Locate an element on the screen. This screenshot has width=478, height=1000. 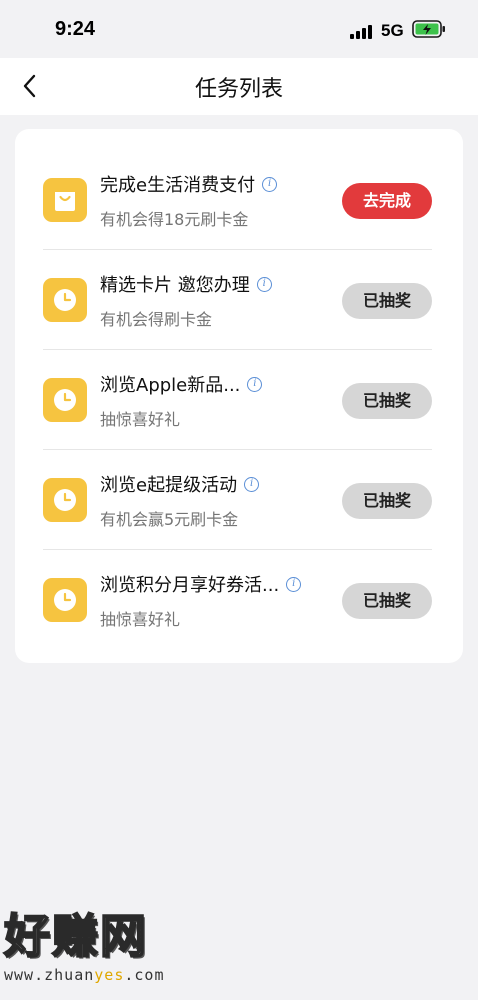
task-row: 完成e生活消费支付 i 有机会得18元刷卡金 去完成 is located at coordinates (237, 200).